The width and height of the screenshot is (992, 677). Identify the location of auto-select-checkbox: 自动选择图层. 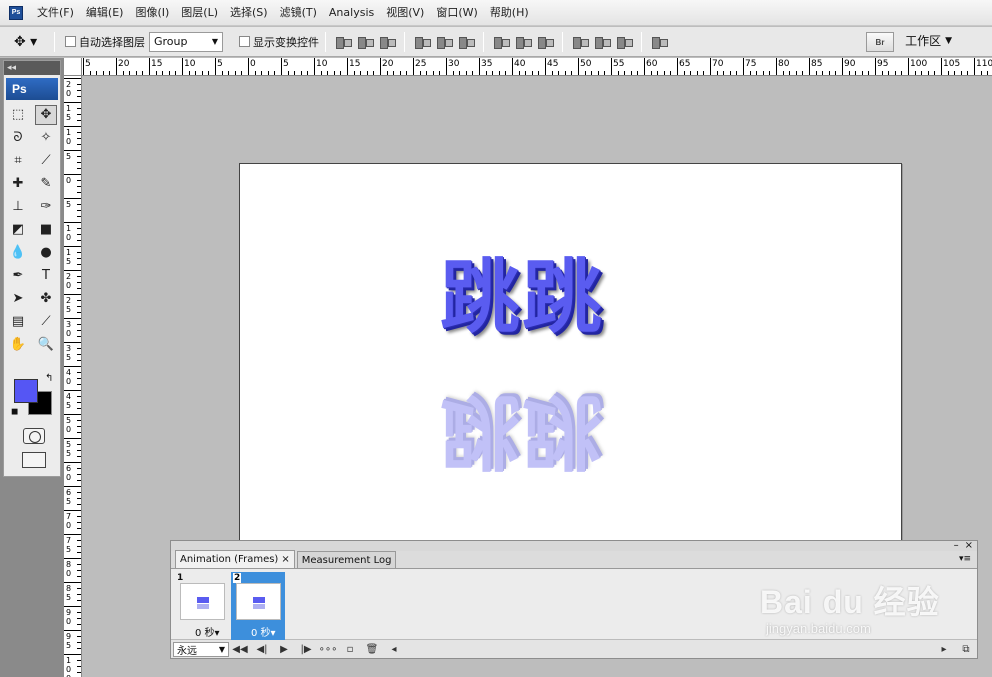
(105, 42).